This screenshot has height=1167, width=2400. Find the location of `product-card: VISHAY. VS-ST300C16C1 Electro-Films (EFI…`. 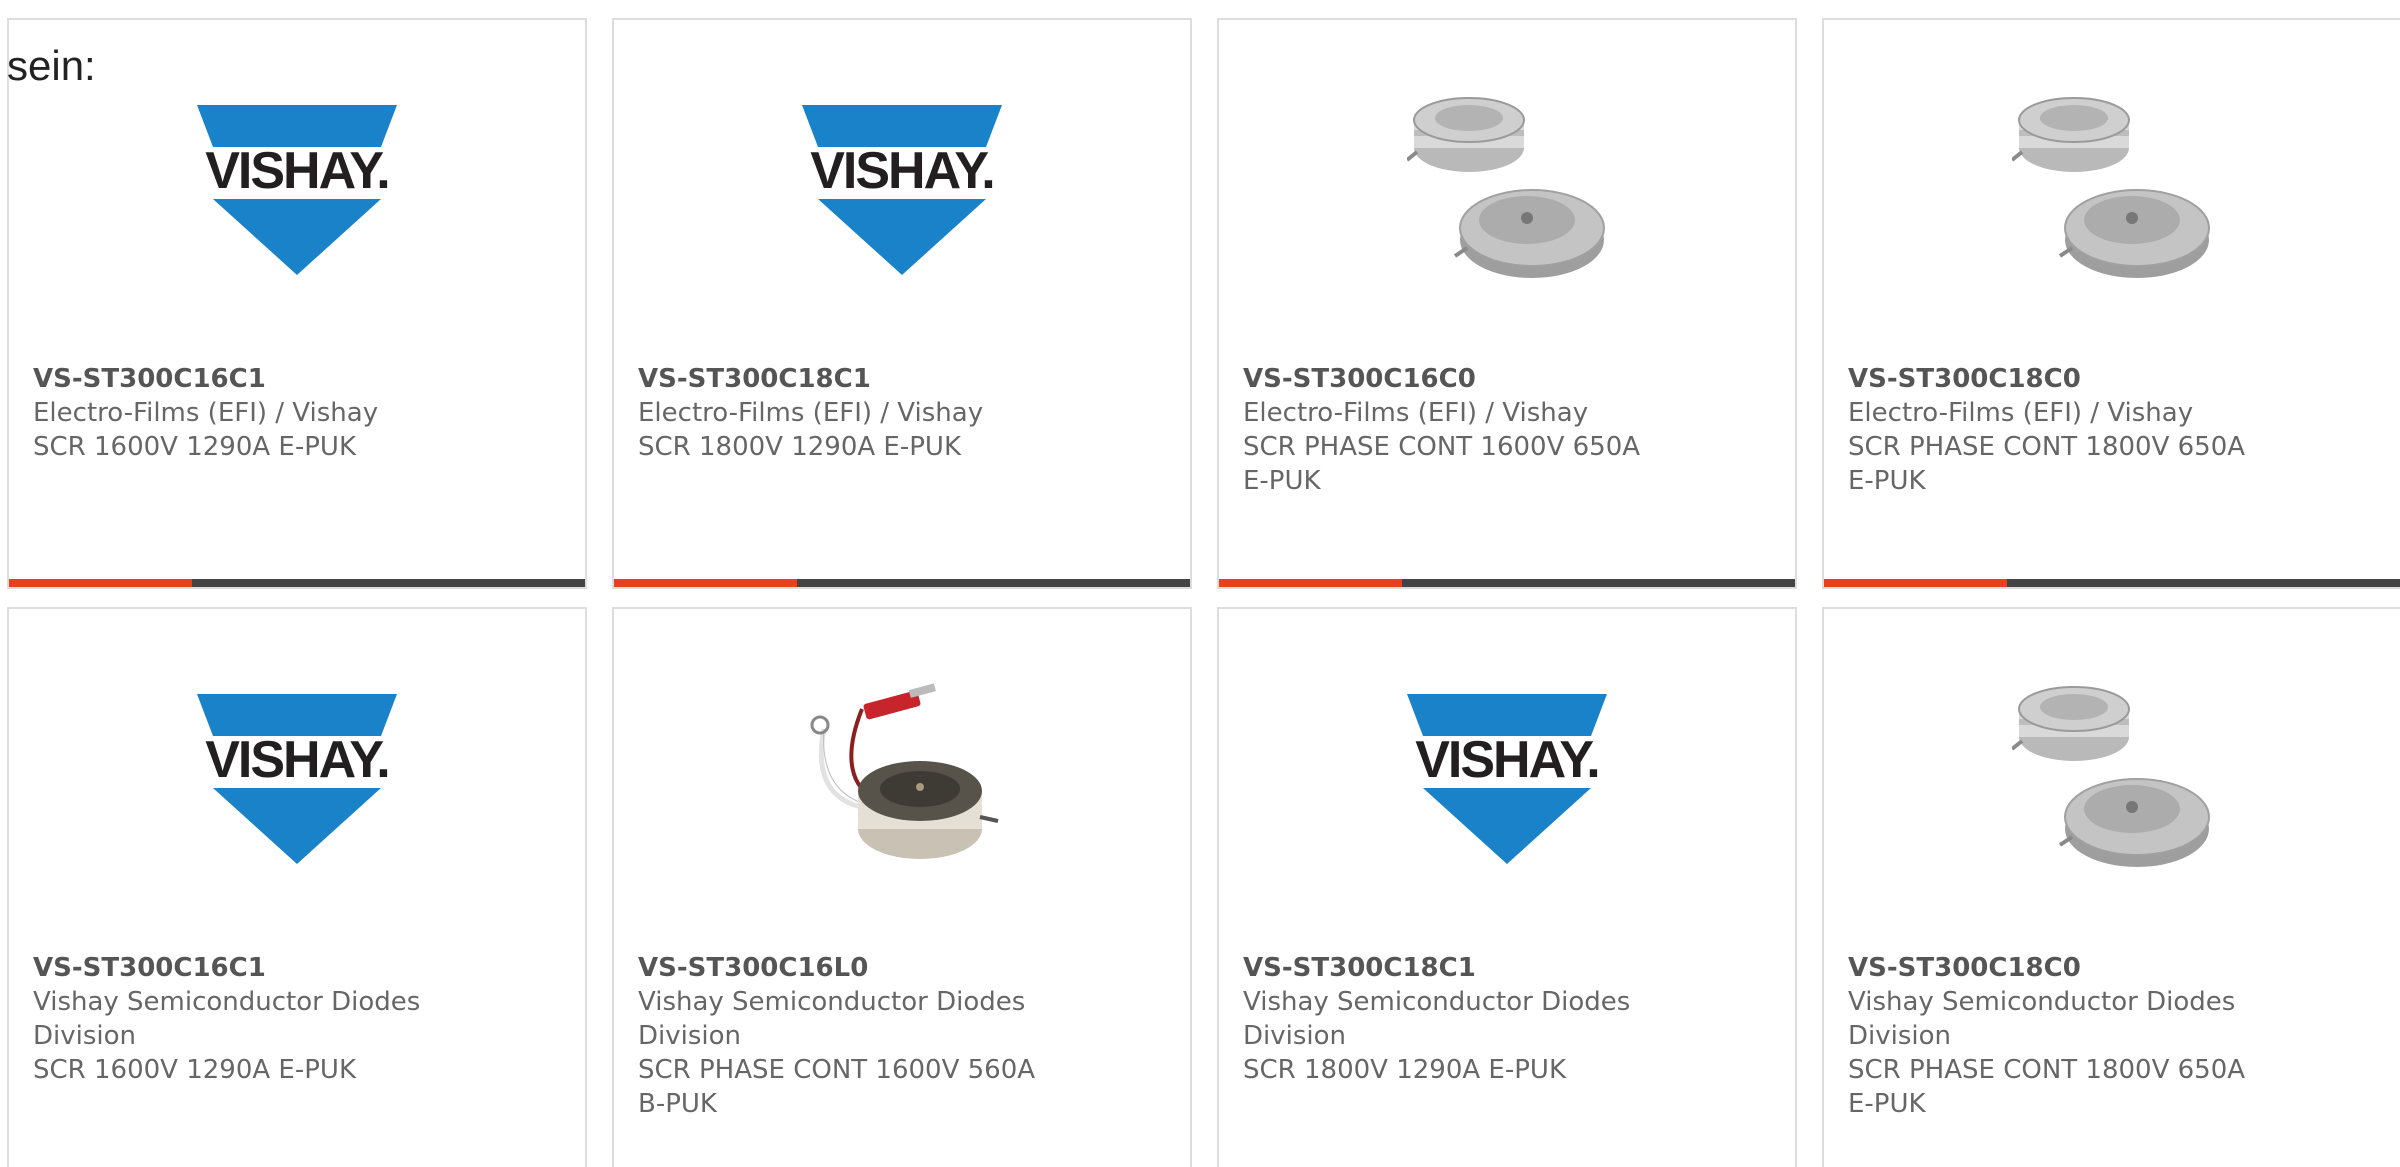

product-card: VISHAY. VS-ST300C16C1 Electro-Films (EFI… is located at coordinates (297, 303).